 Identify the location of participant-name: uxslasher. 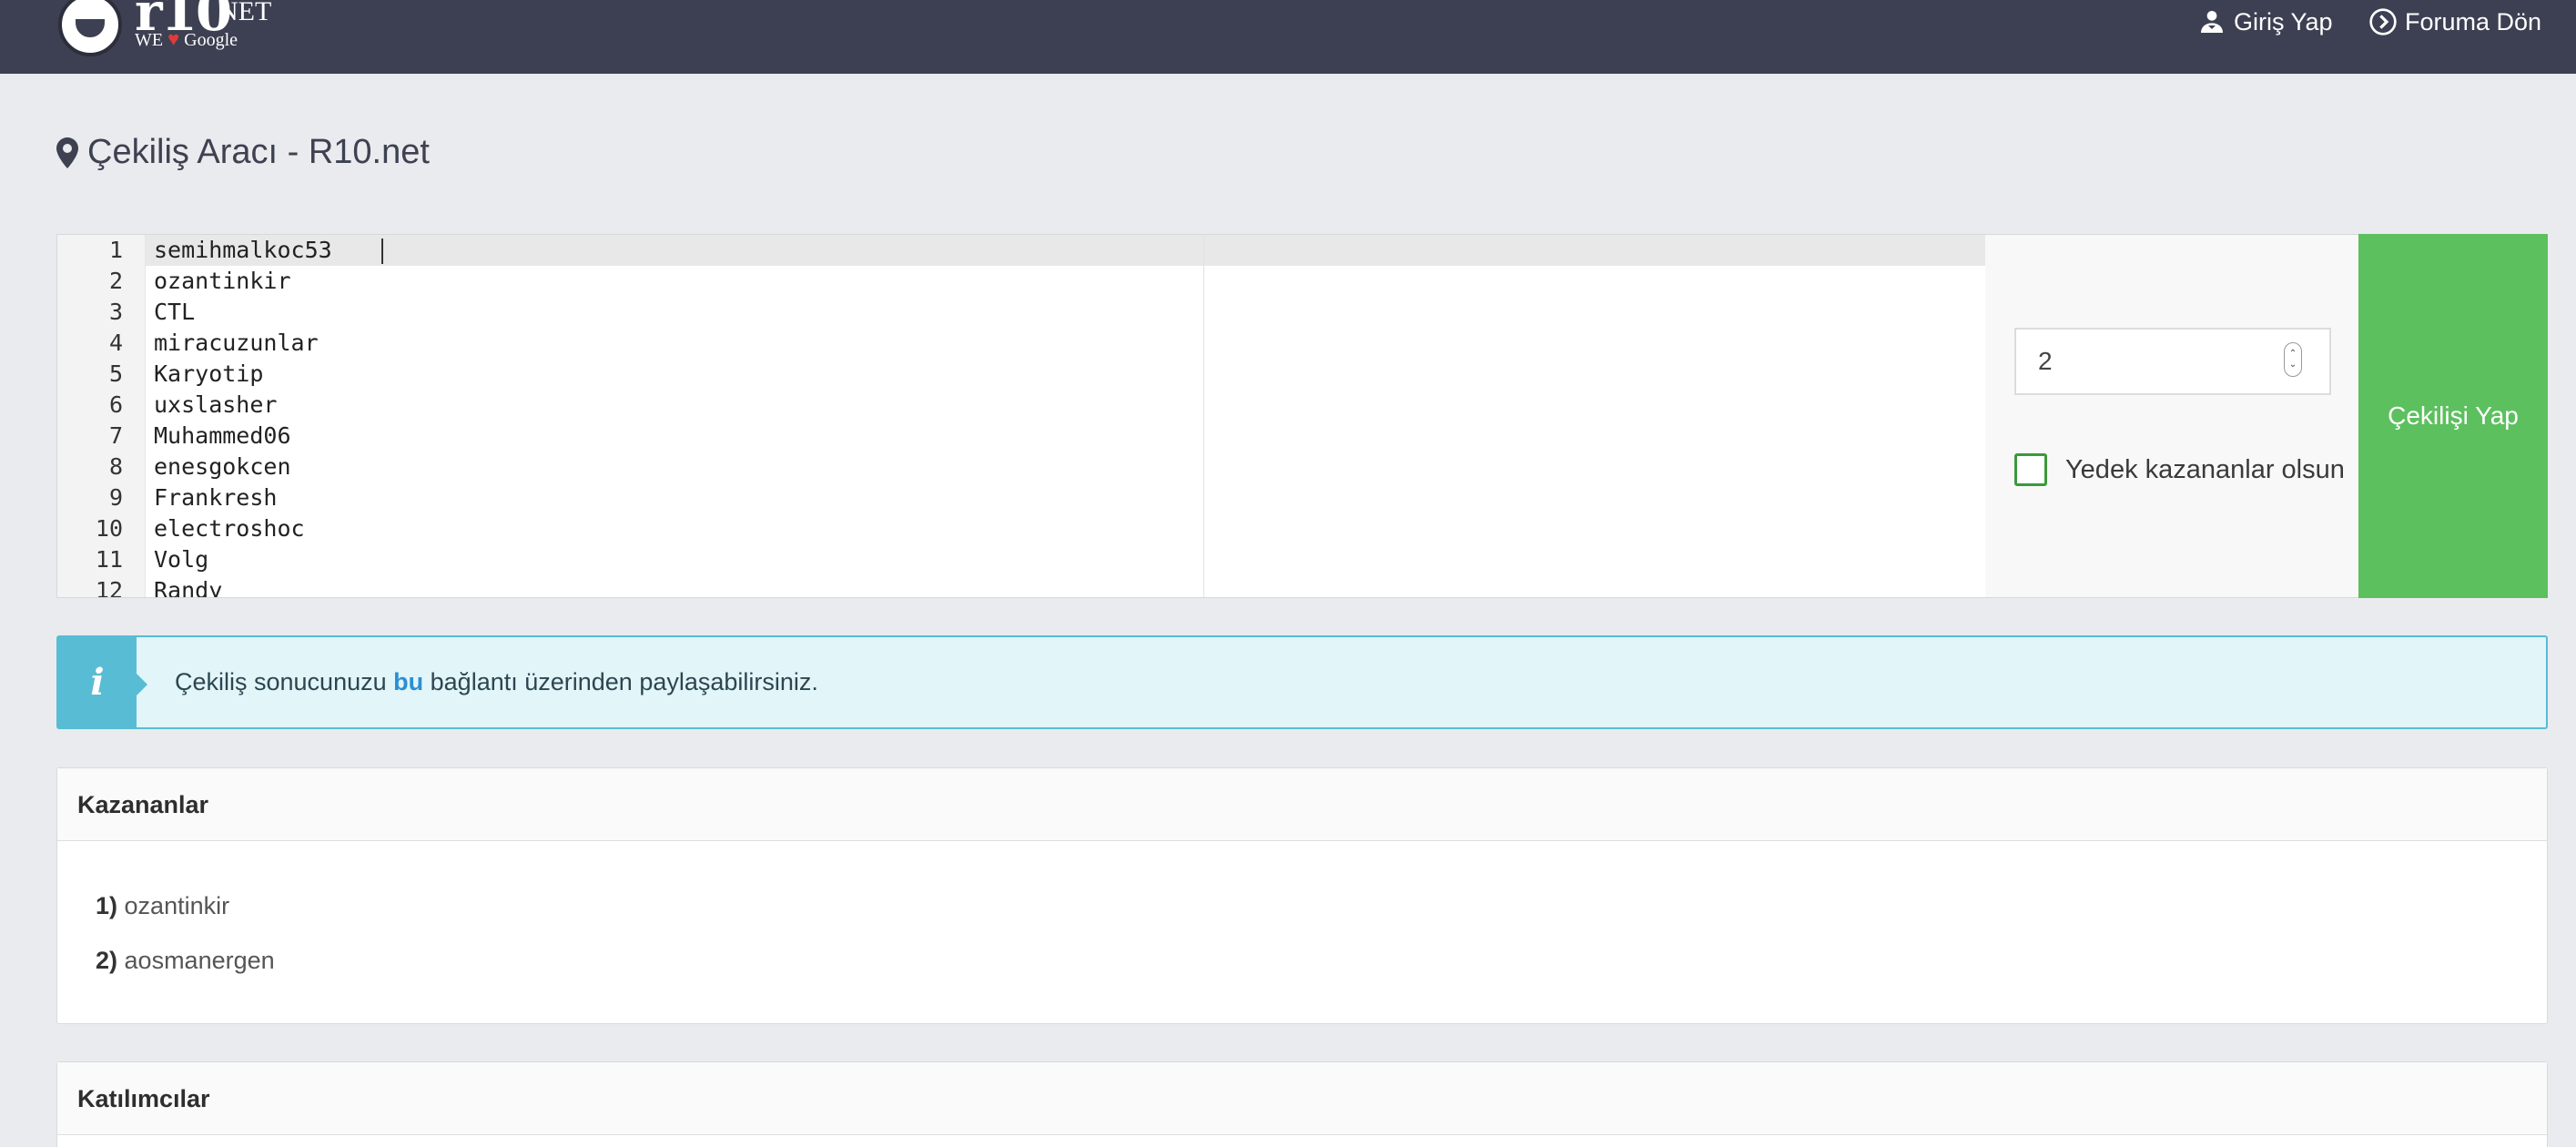
(216, 404).